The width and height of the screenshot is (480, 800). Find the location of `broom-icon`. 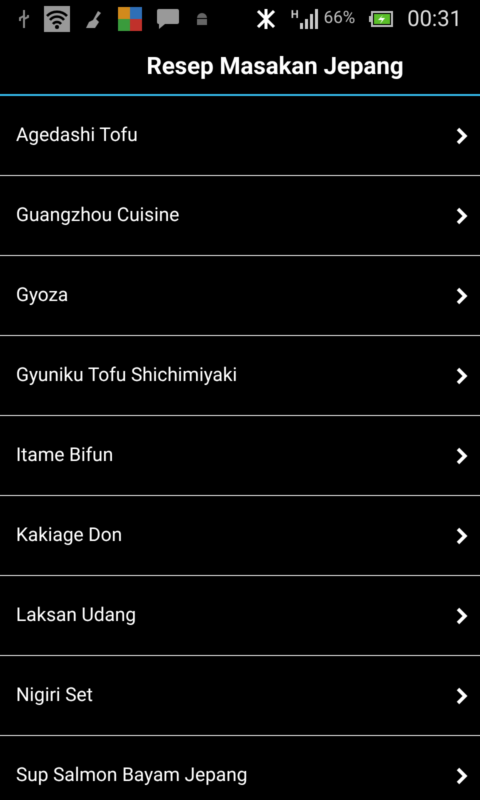

broom-icon is located at coordinates (94, 19).